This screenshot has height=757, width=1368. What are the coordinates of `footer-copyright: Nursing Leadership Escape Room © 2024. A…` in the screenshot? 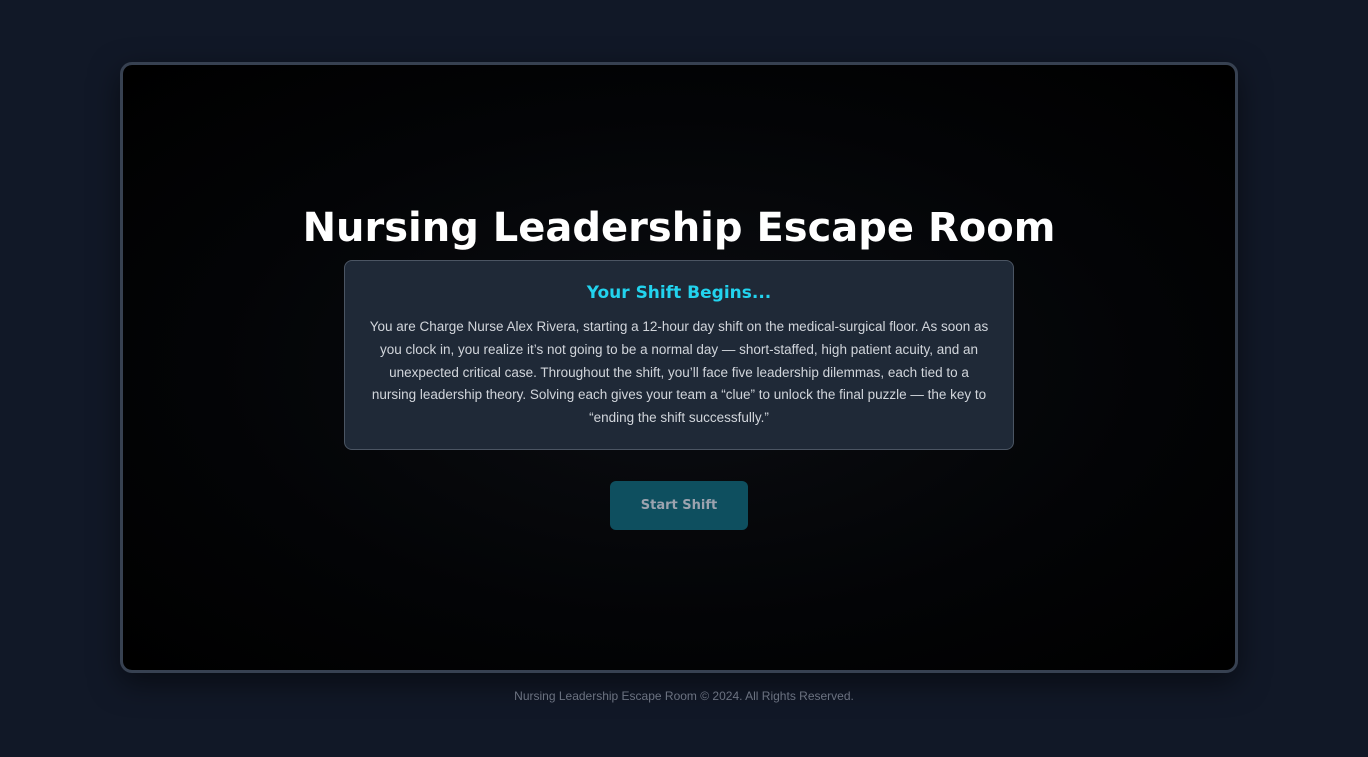 It's located at (684, 696).